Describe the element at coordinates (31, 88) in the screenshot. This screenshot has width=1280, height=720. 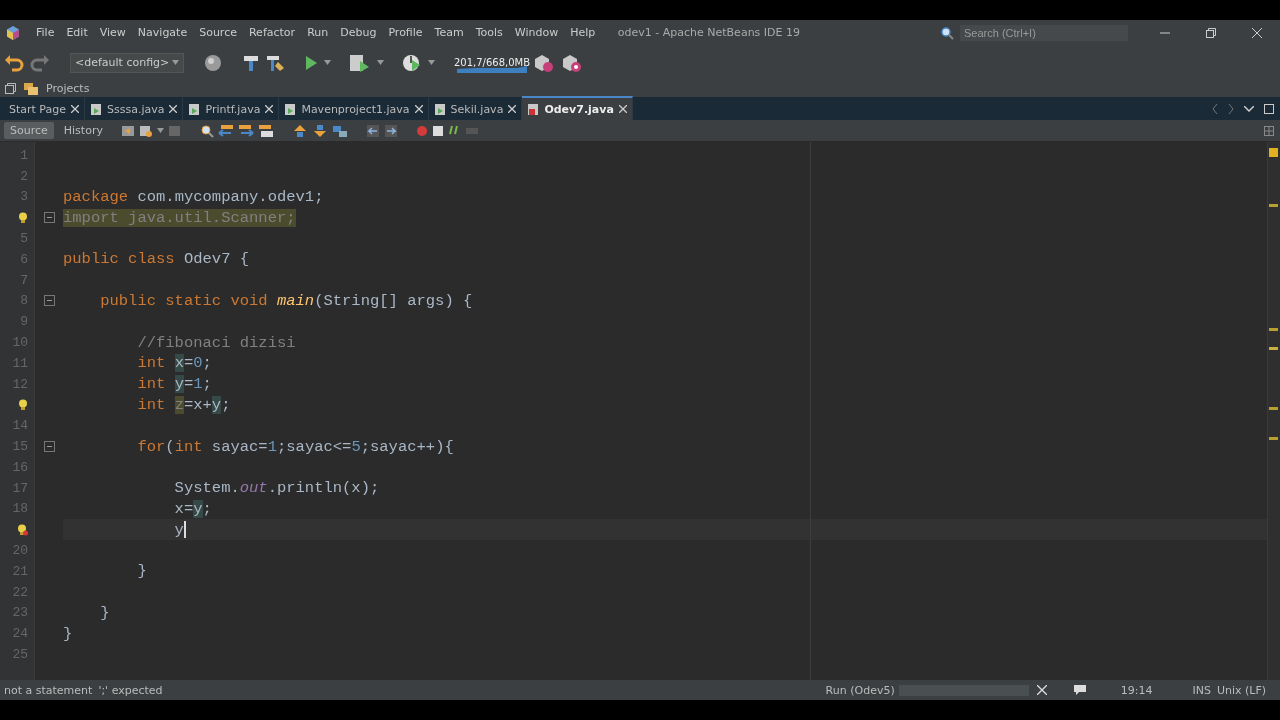
I see `folders-icon` at that location.